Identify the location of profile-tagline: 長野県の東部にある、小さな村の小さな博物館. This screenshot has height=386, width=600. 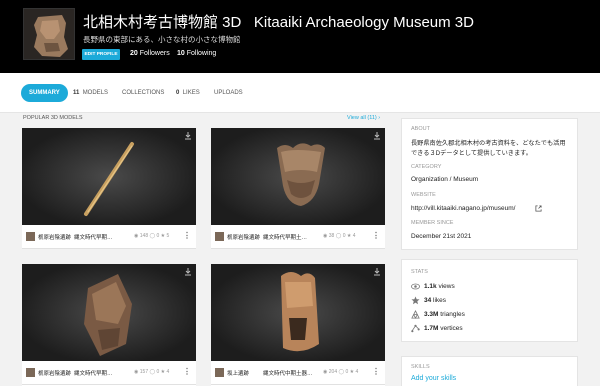
(162, 39).